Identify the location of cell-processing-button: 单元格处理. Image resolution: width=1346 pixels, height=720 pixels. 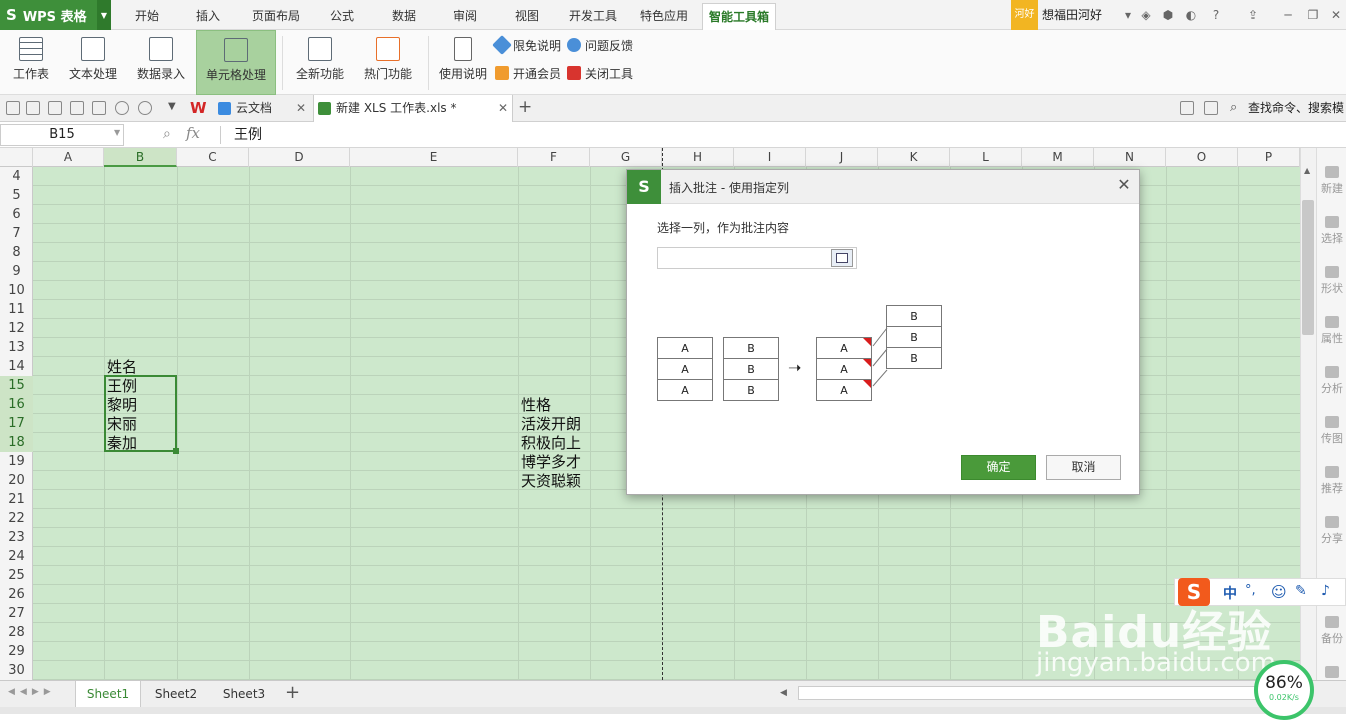
(236, 62).